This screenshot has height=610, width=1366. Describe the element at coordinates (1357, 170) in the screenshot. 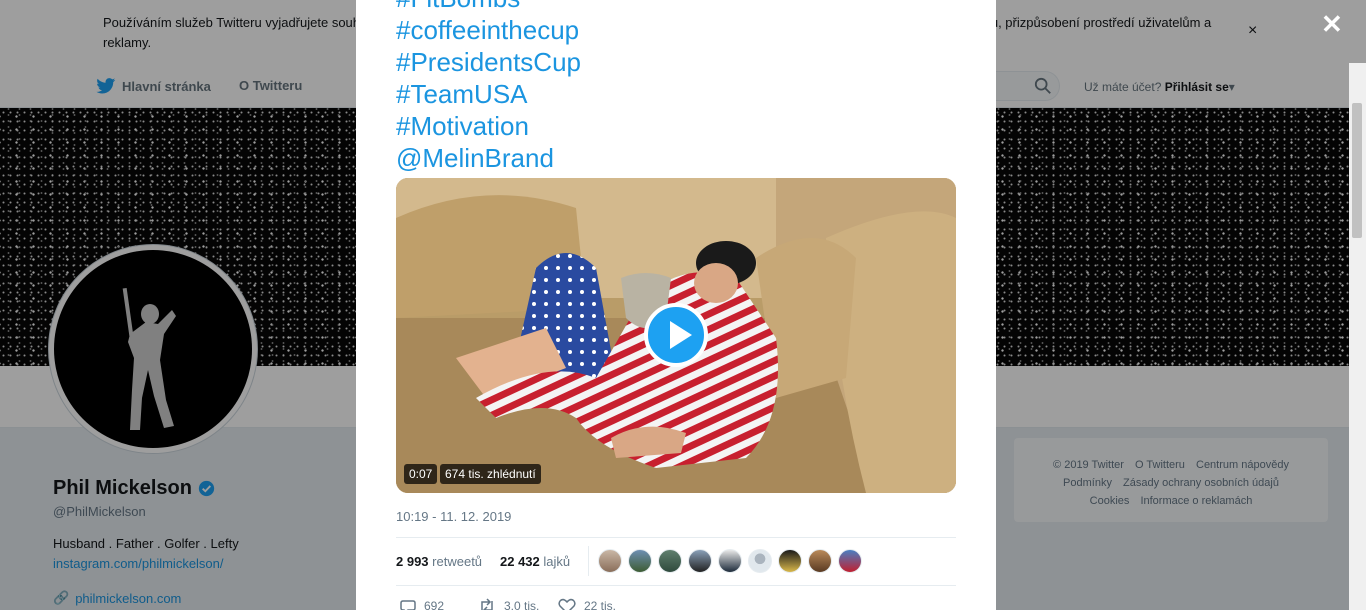

I see `scrollbar-thumb` at that location.